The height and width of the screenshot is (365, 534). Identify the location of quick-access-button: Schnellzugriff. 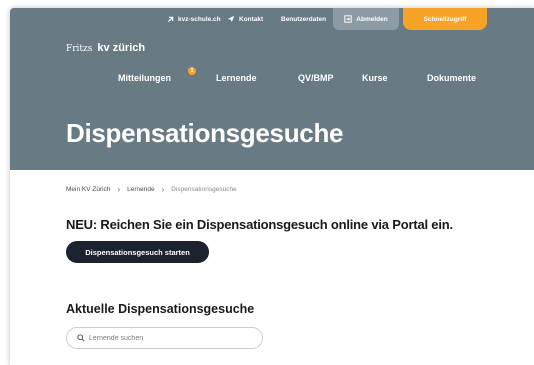
(445, 19).